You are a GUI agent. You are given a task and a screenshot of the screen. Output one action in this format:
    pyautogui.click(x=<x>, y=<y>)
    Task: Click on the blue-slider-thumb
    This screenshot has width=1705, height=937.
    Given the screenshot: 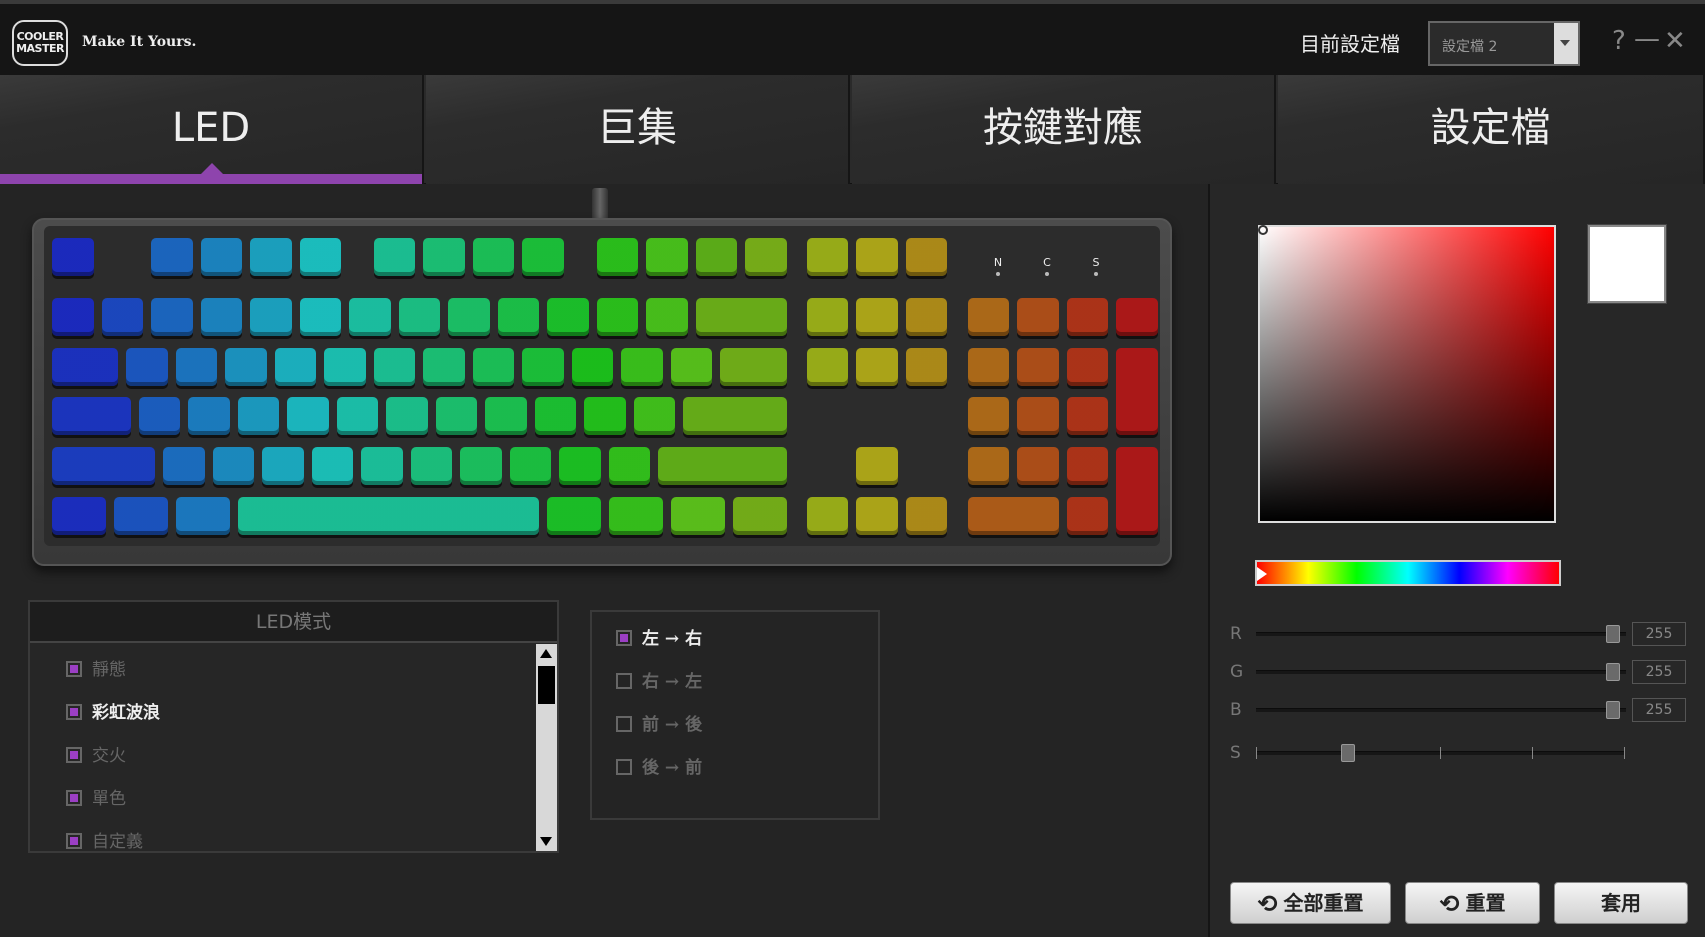 What is the action you would take?
    pyautogui.click(x=1613, y=710)
    